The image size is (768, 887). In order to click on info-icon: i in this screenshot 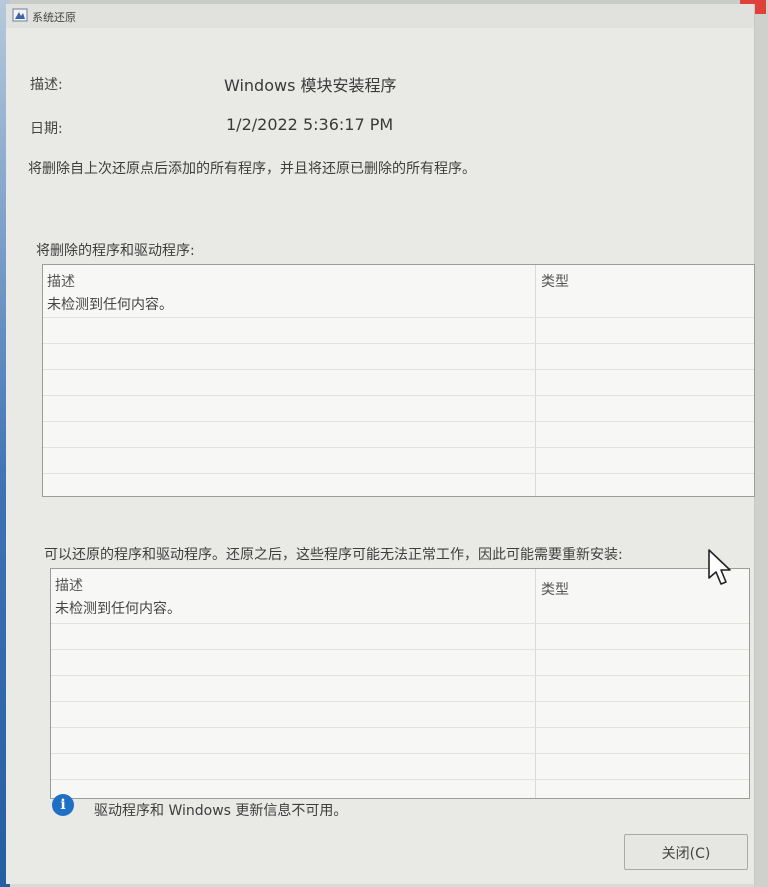, I will do `click(63, 805)`.